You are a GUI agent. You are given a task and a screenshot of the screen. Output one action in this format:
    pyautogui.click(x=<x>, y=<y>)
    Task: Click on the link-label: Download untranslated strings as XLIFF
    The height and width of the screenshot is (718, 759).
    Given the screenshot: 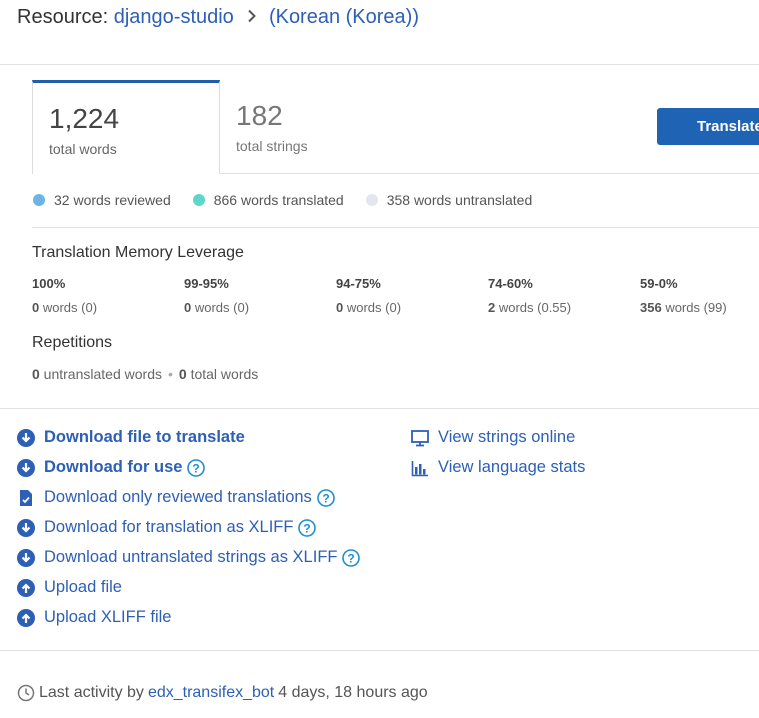 What is the action you would take?
    pyautogui.click(x=191, y=557)
    